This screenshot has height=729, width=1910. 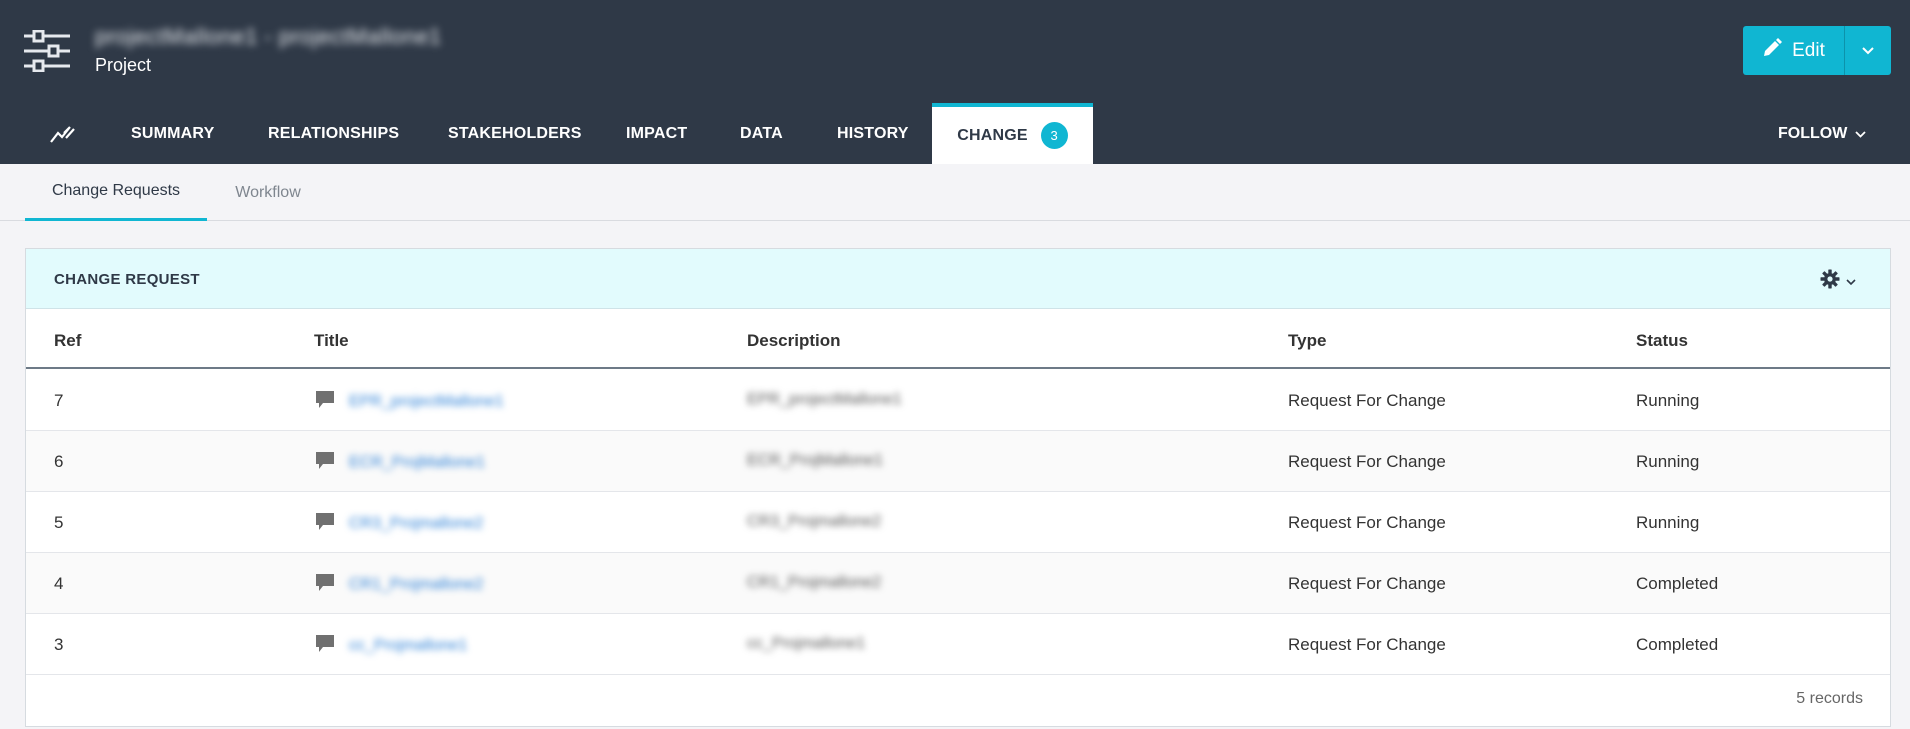 What do you see at coordinates (1808, 50) in the screenshot?
I see `edit-button-label: Edit` at bounding box center [1808, 50].